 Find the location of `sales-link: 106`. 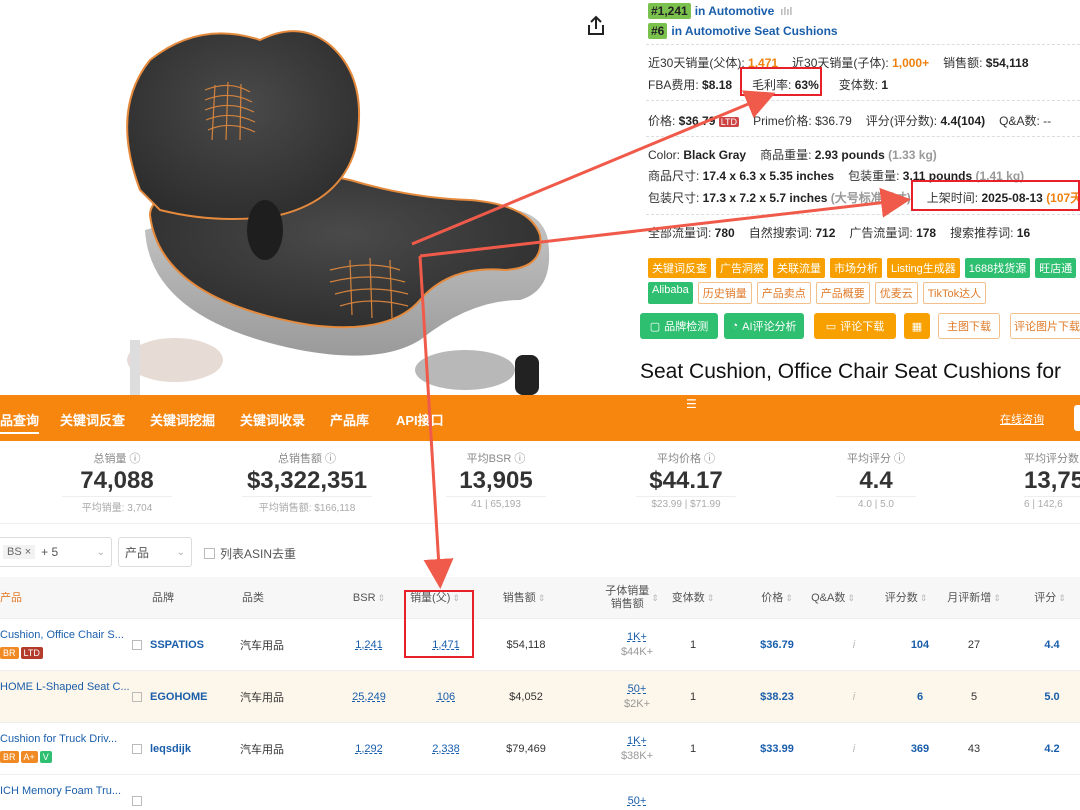

sales-link: 106 is located at coordinates (446, 697).